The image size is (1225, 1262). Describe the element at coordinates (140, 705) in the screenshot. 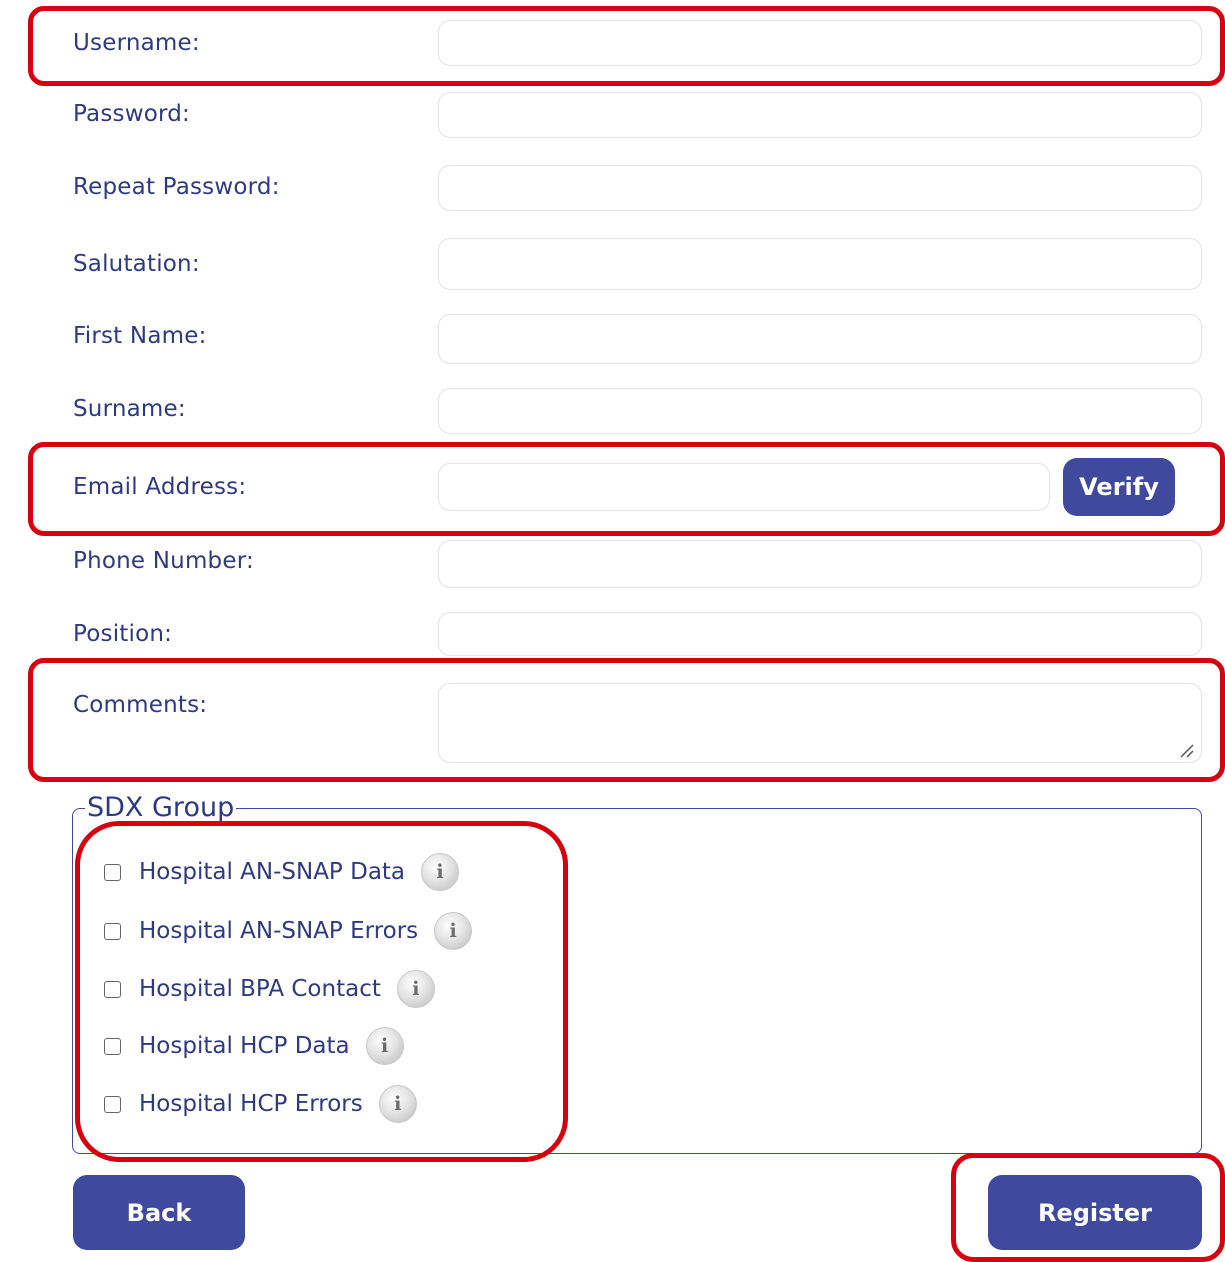

I see `comments-label: Comments:` at that location.